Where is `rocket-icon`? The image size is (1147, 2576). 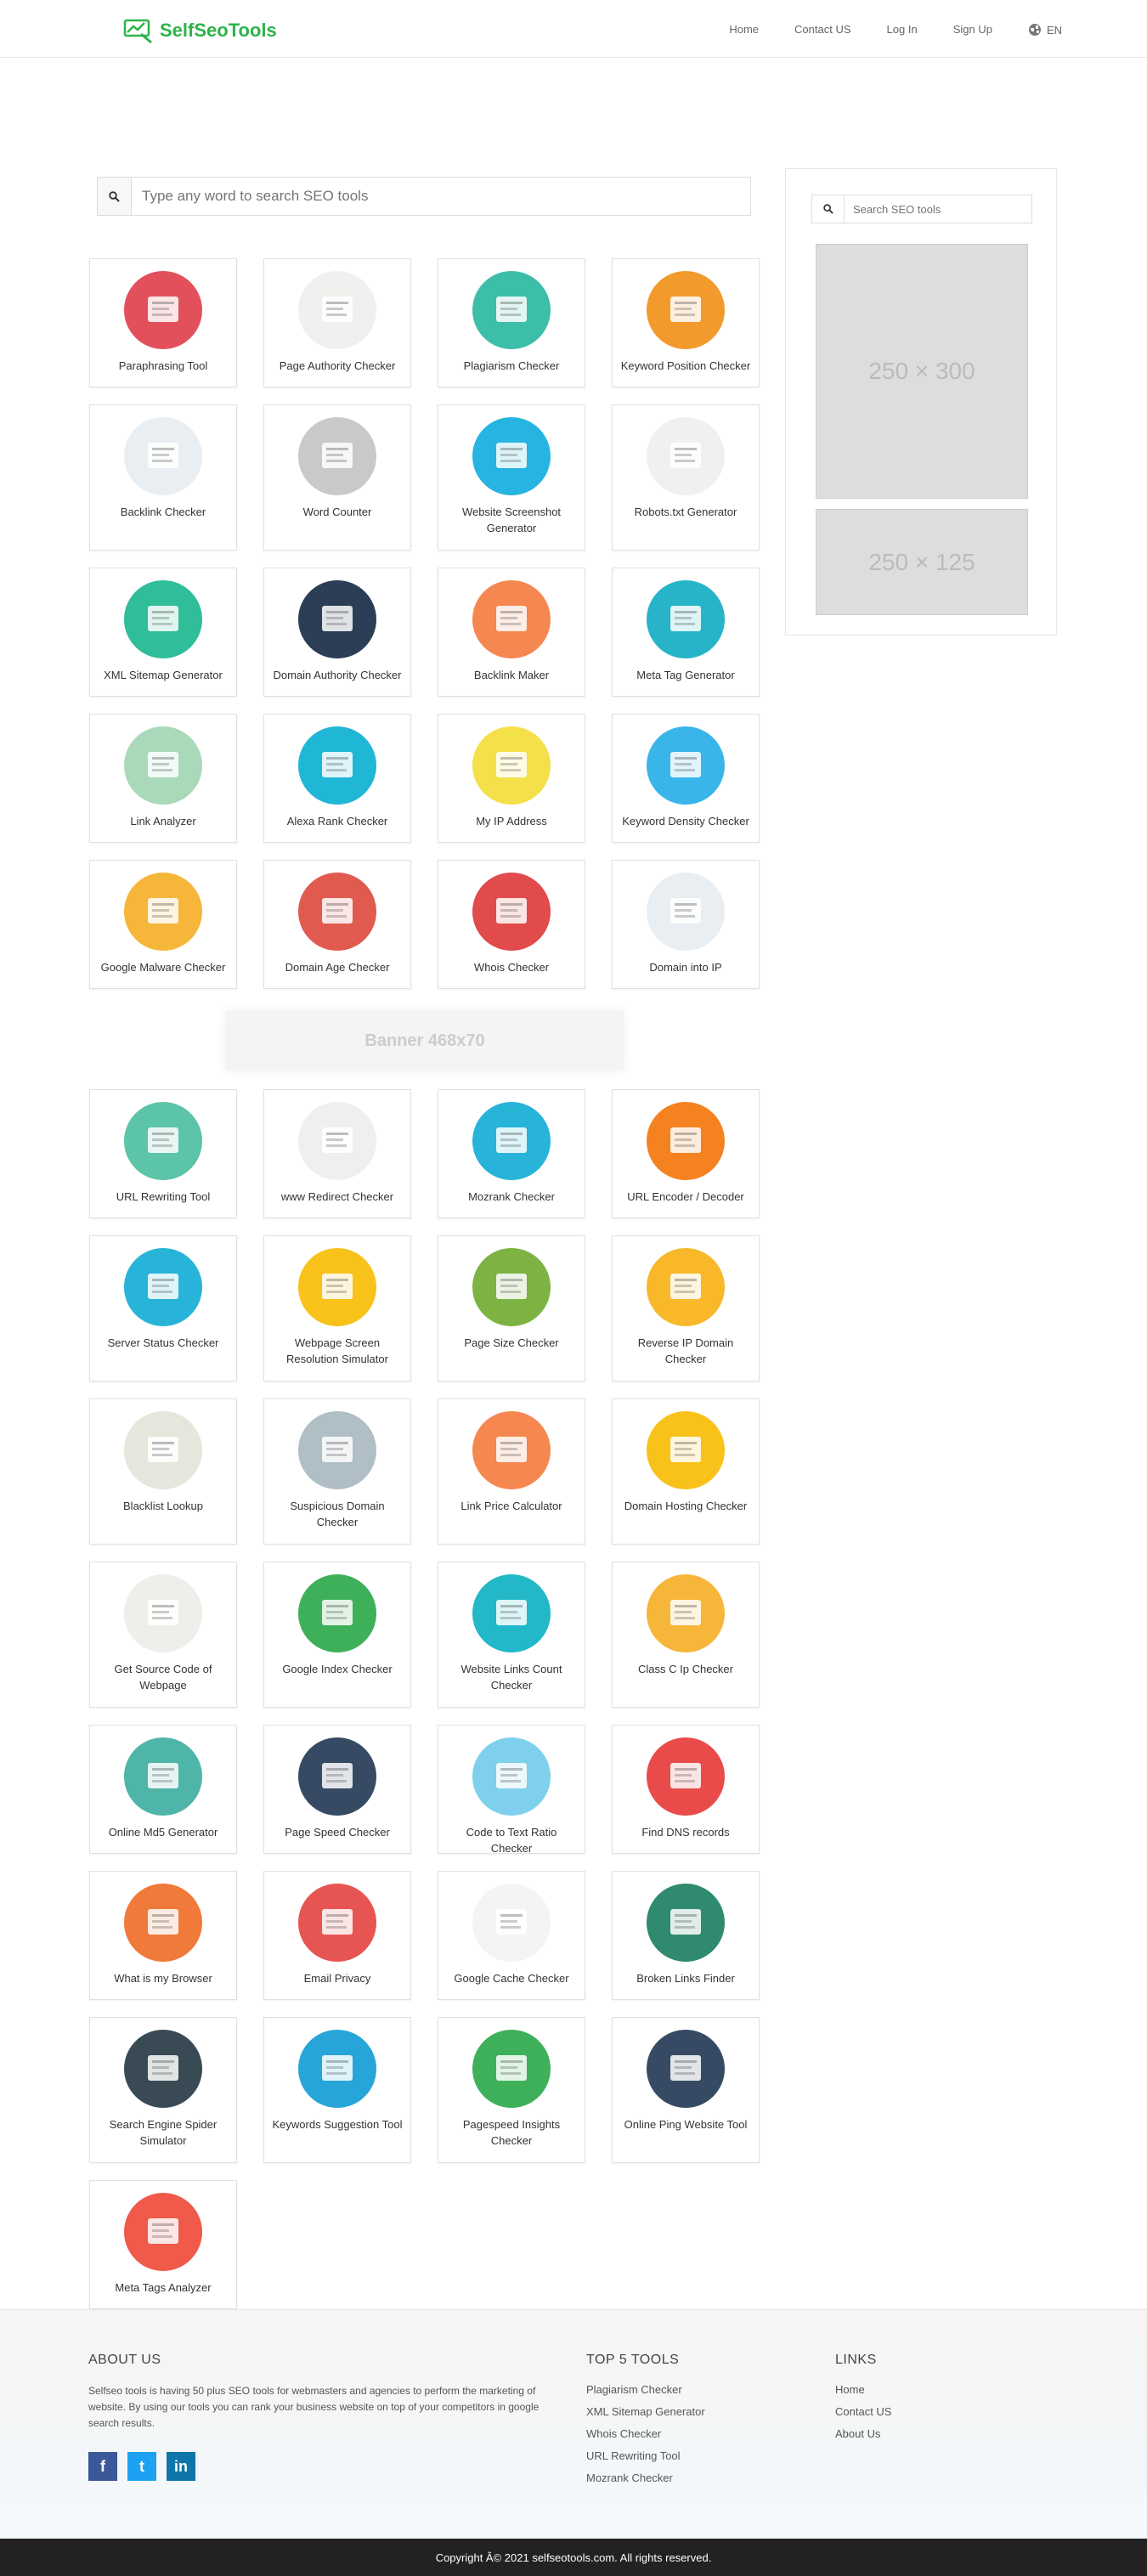
rocket-icon is located at coordinates (337, 619).